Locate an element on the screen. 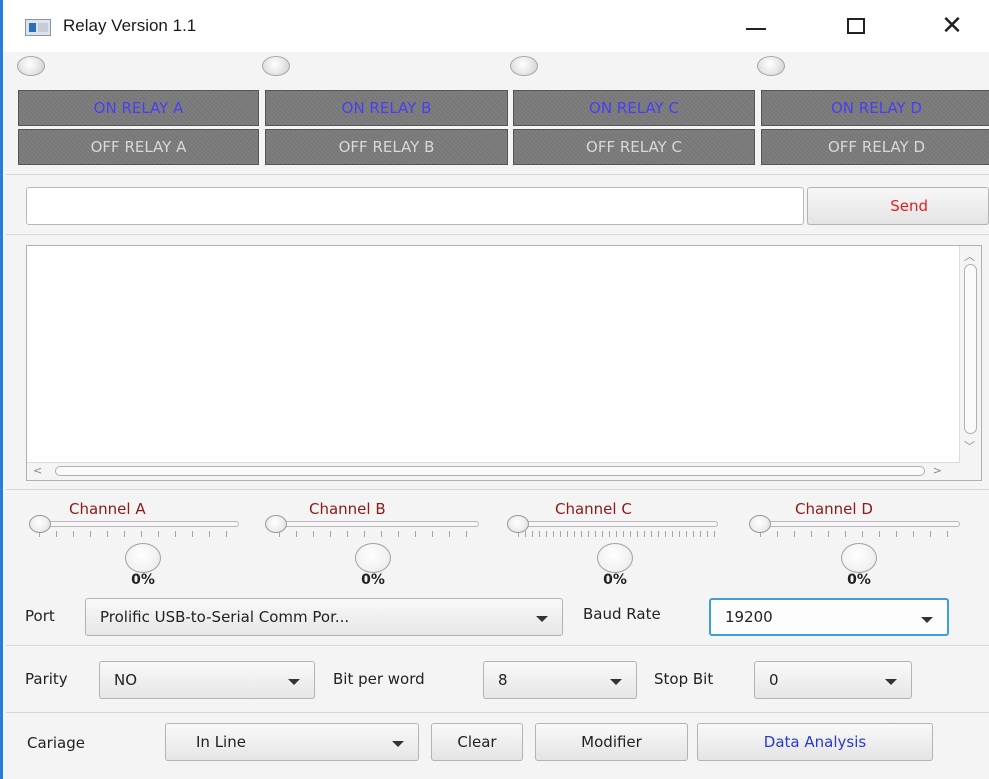 This screenshot has width=989, height=779. off-relay-d-button: OFF RELAY D is located at coordinates (875, 147).